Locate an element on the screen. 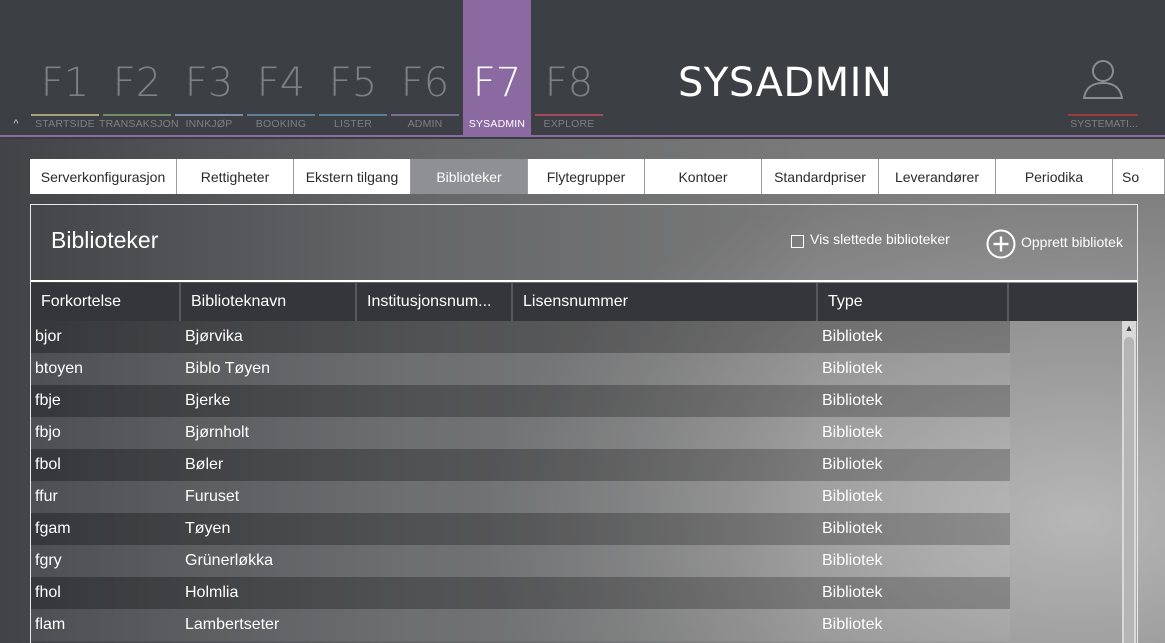 Image resolution: width=1165 pixels, height=643 pixels. table-cell: Bjørnholt is located at coordinates (217, 432).